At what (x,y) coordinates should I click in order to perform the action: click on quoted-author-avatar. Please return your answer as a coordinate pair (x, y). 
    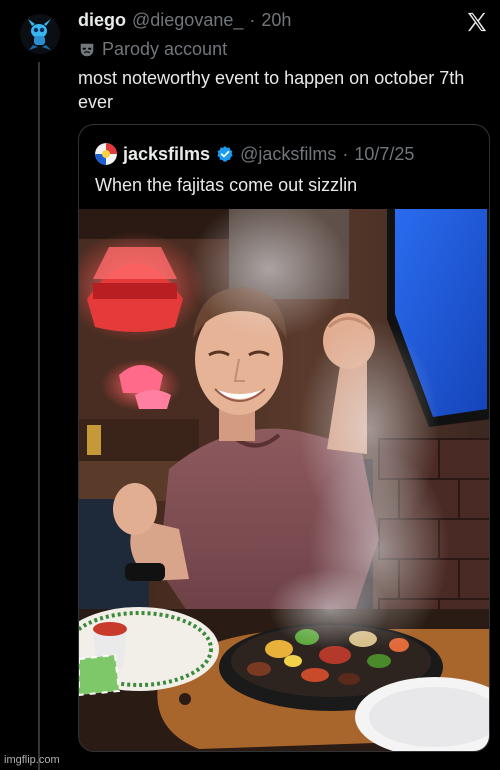
    Looking at the image, I should click on (106, 154).